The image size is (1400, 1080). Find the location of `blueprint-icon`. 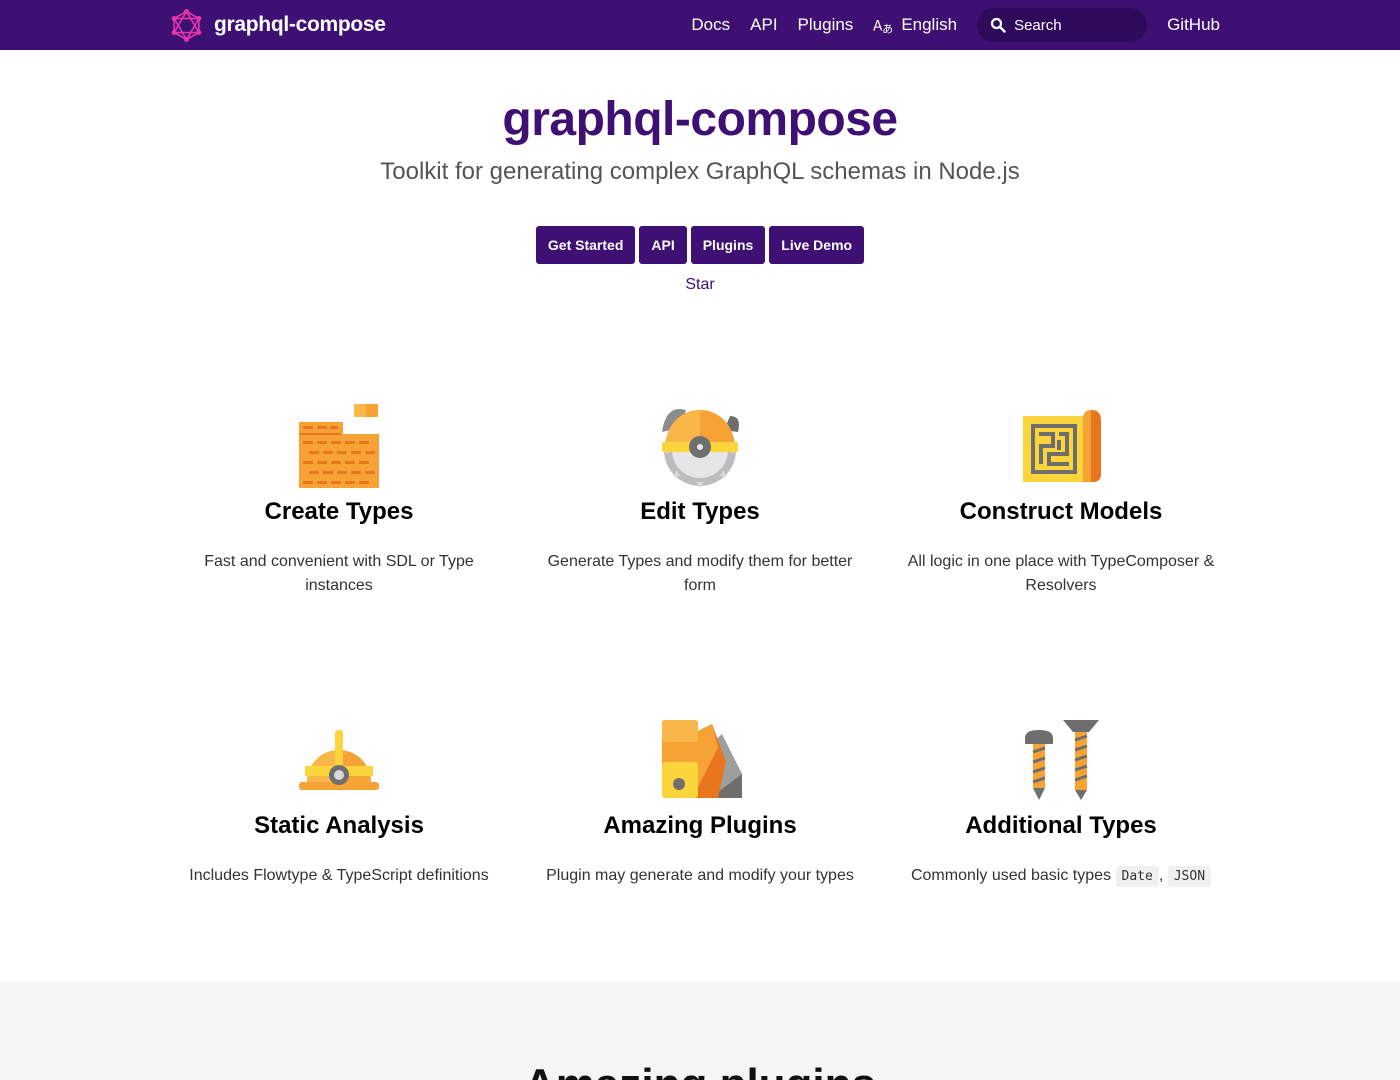

blueprint-icon is located at coordinates (1062, 446).